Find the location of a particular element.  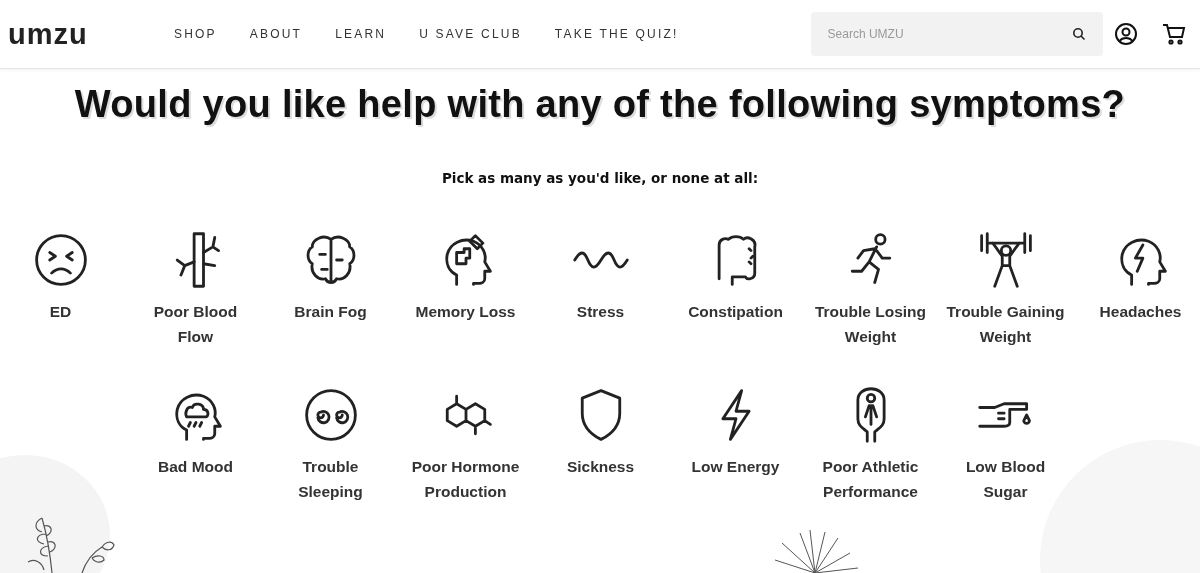

symptom-option: Trouble Sleeping is located at coordinates (330, 479).